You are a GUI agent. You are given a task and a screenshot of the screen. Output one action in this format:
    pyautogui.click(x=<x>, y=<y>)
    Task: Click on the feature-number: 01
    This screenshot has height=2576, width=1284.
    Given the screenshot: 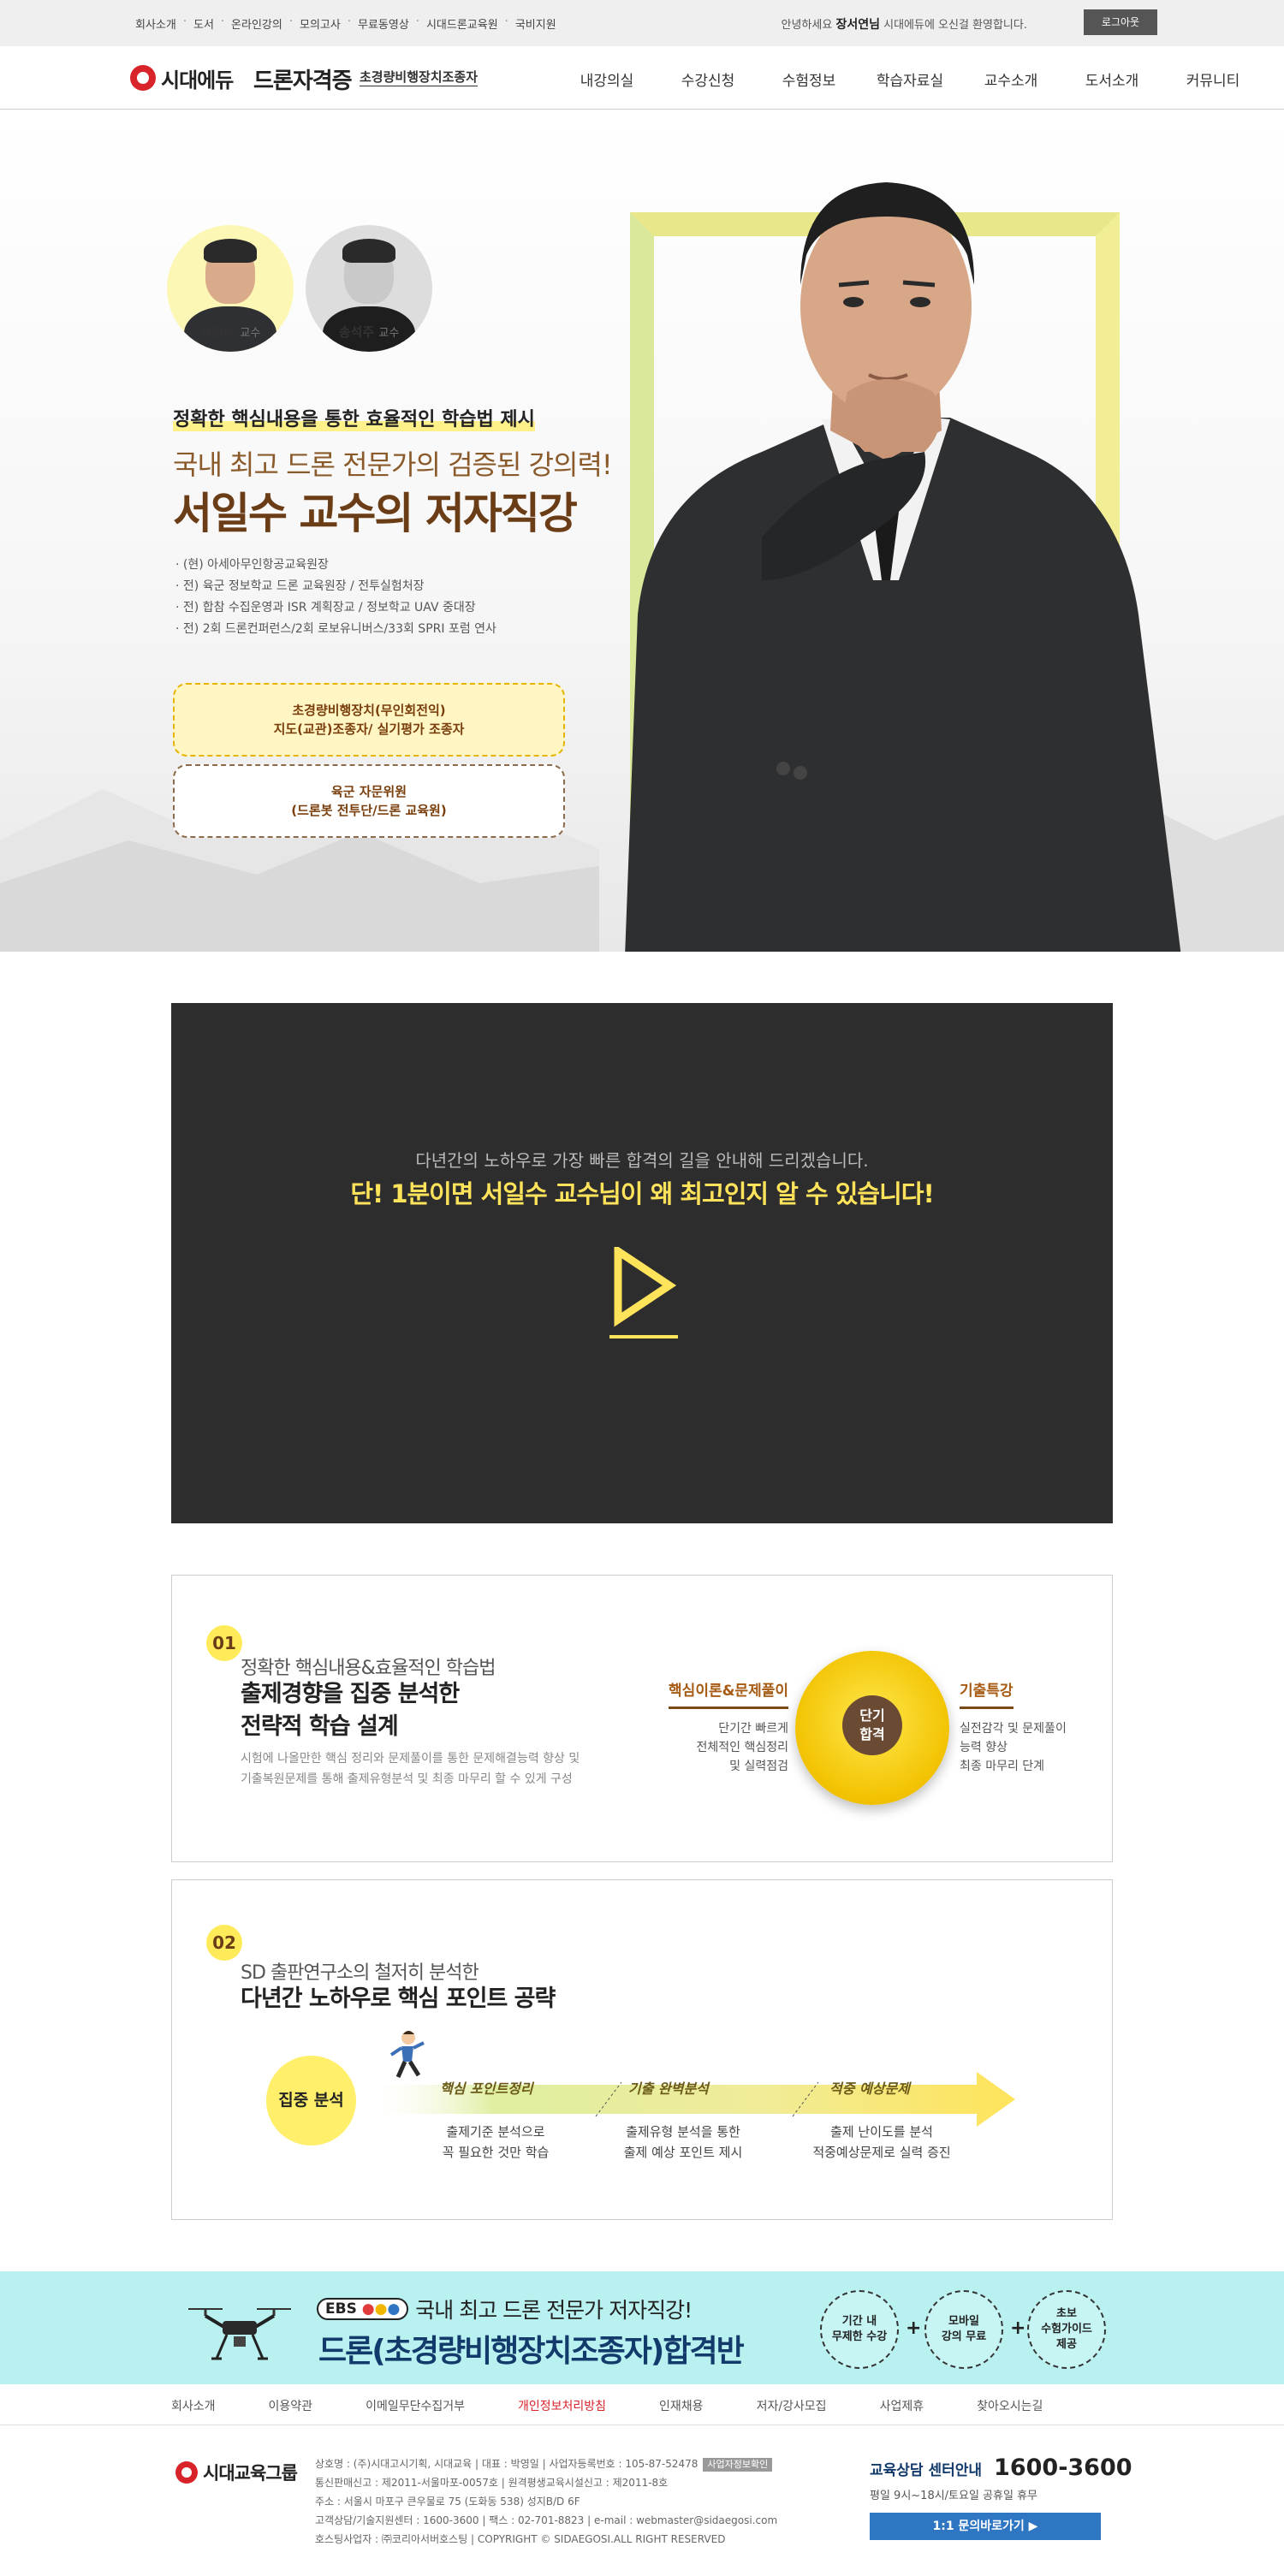 What is the action you would take?
    pyautogui.click(x=224, y=1643)
    